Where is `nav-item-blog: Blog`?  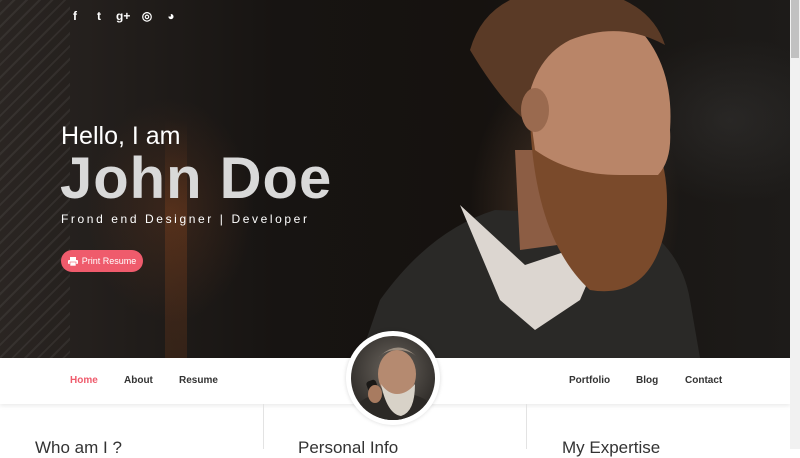
nav-item-blog: Blog is located at coordinates (647, 380).